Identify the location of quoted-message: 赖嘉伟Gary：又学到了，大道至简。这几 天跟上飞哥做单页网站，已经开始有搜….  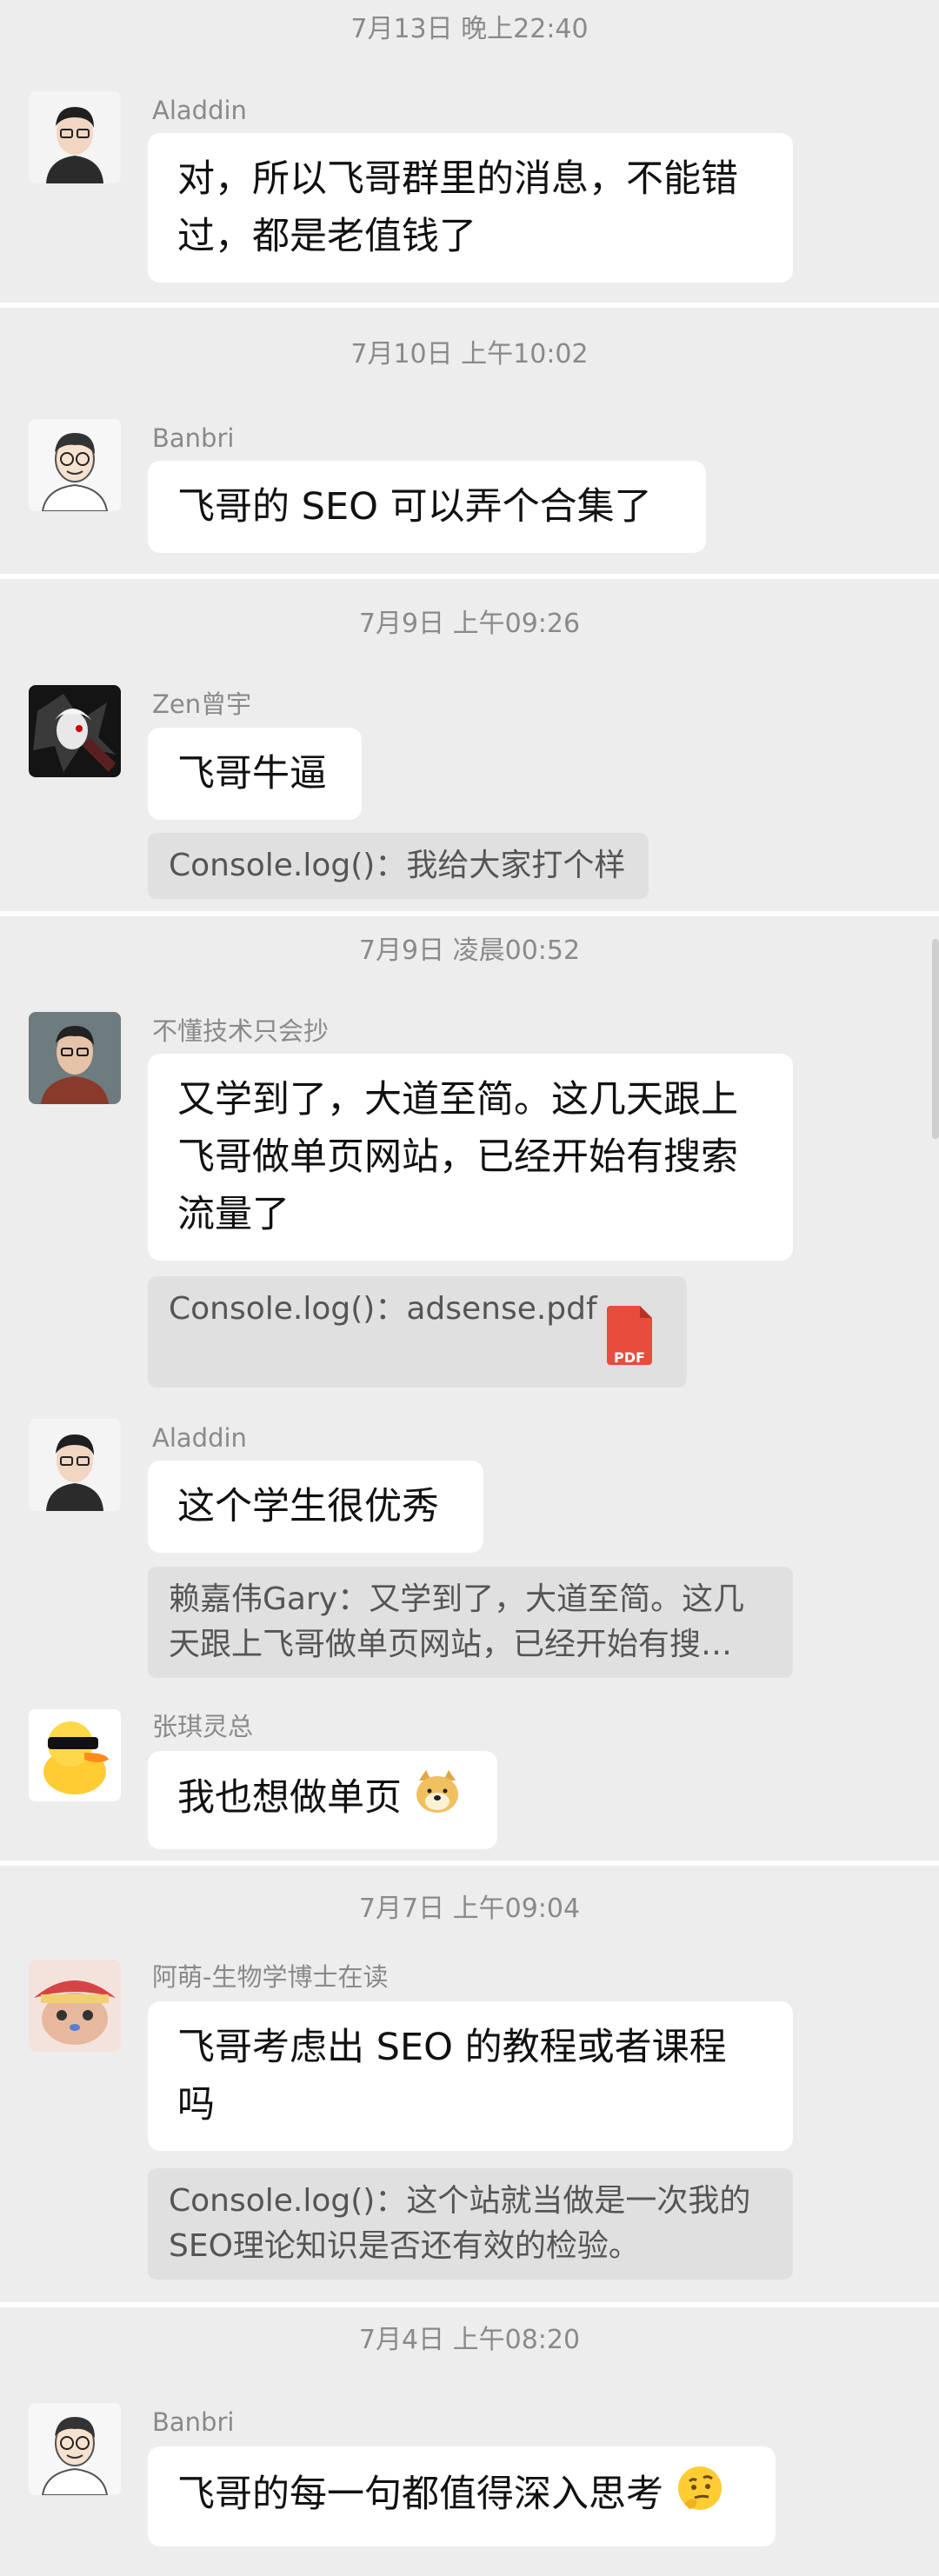
(470, 1622).